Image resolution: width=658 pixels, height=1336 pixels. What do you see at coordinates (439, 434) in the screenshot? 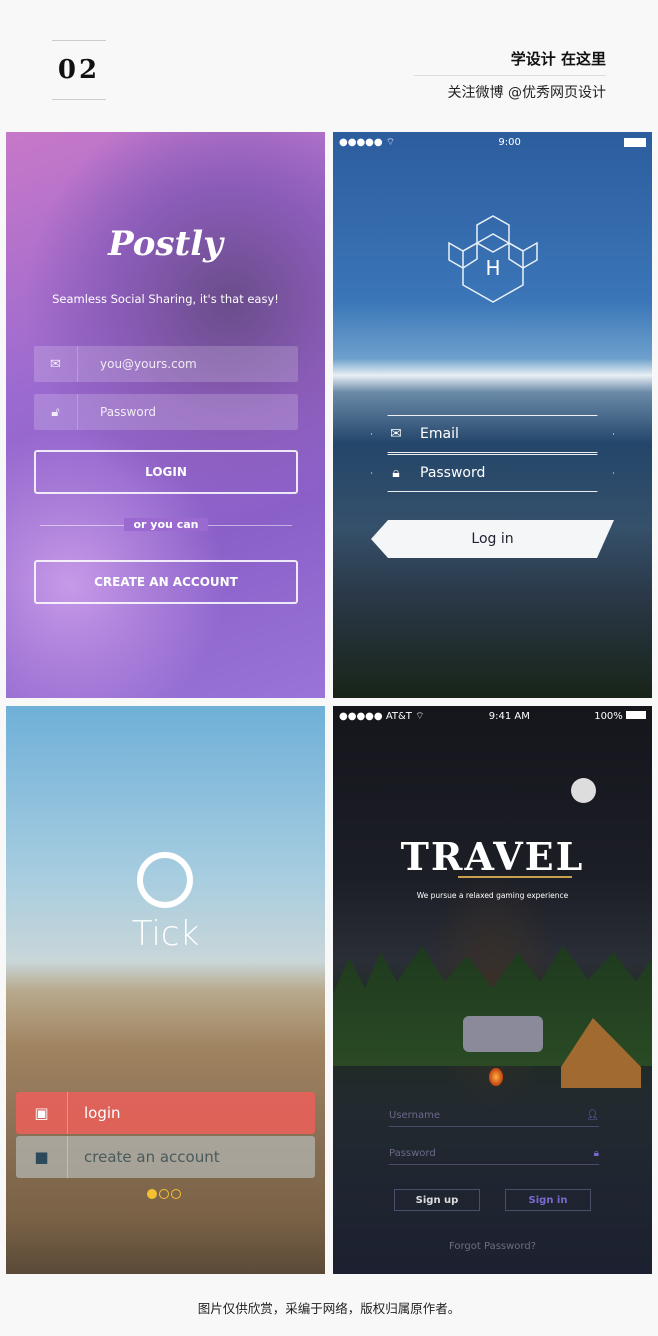
I see `email-placeholder: Email` at bounding box center [439, 434].